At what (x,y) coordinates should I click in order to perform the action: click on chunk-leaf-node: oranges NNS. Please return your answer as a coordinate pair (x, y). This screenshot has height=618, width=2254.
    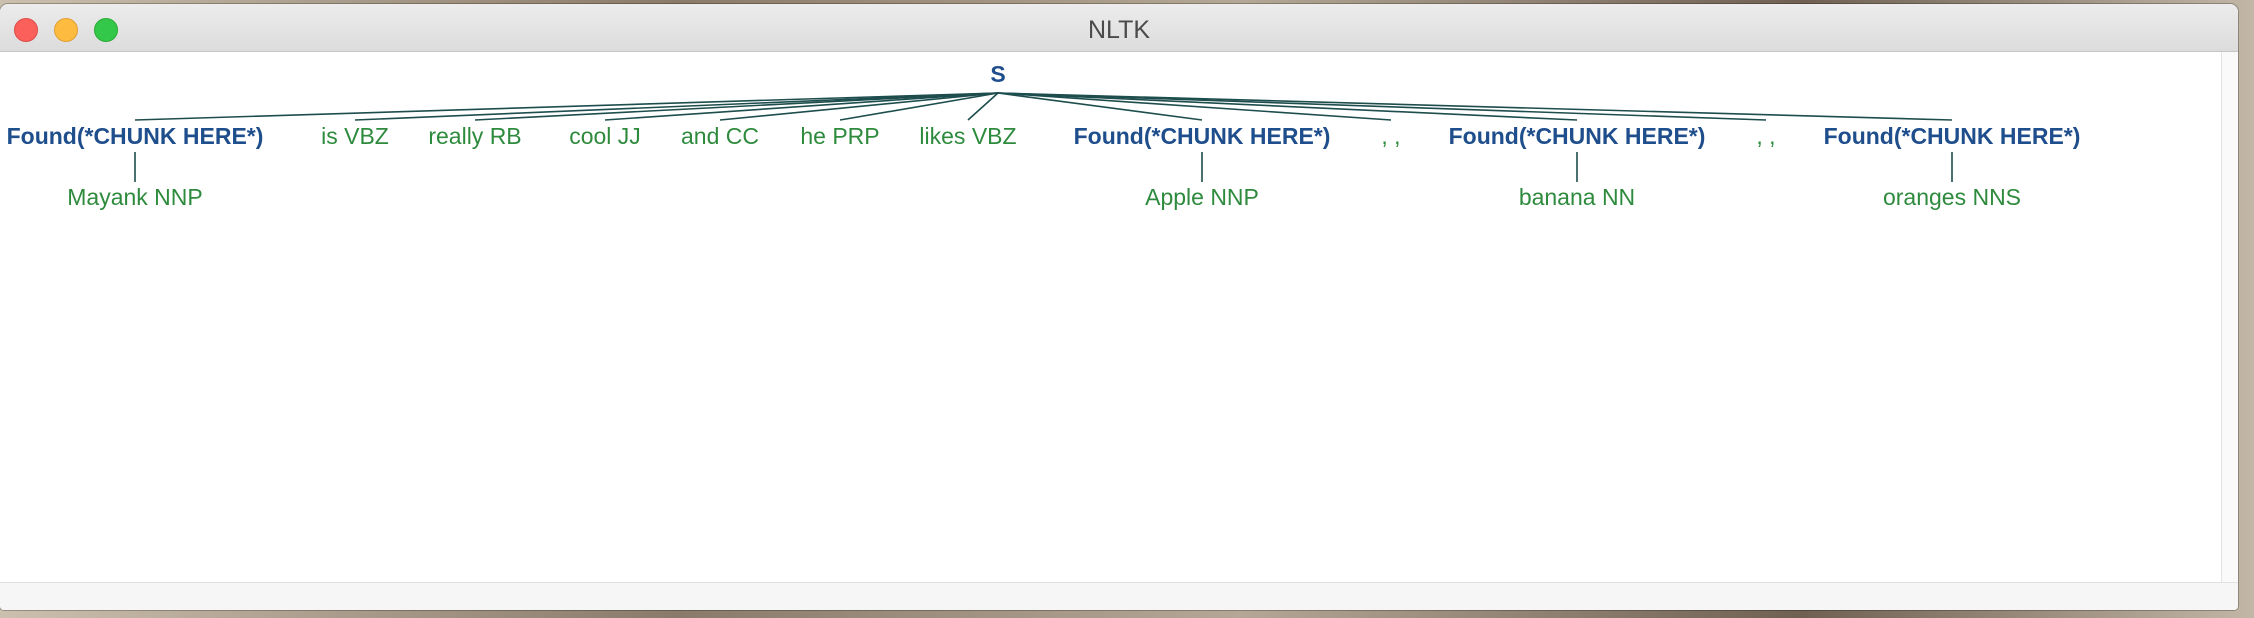
    Looking at the image, I should click on (1952, 197).